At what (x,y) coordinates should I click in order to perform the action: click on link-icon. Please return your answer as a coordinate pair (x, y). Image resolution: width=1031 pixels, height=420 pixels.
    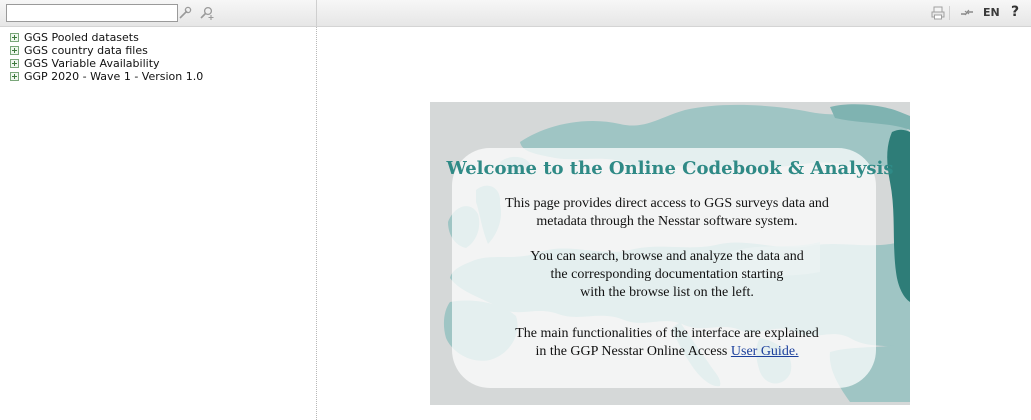
    Looking at the image, I should click on (967, 13).